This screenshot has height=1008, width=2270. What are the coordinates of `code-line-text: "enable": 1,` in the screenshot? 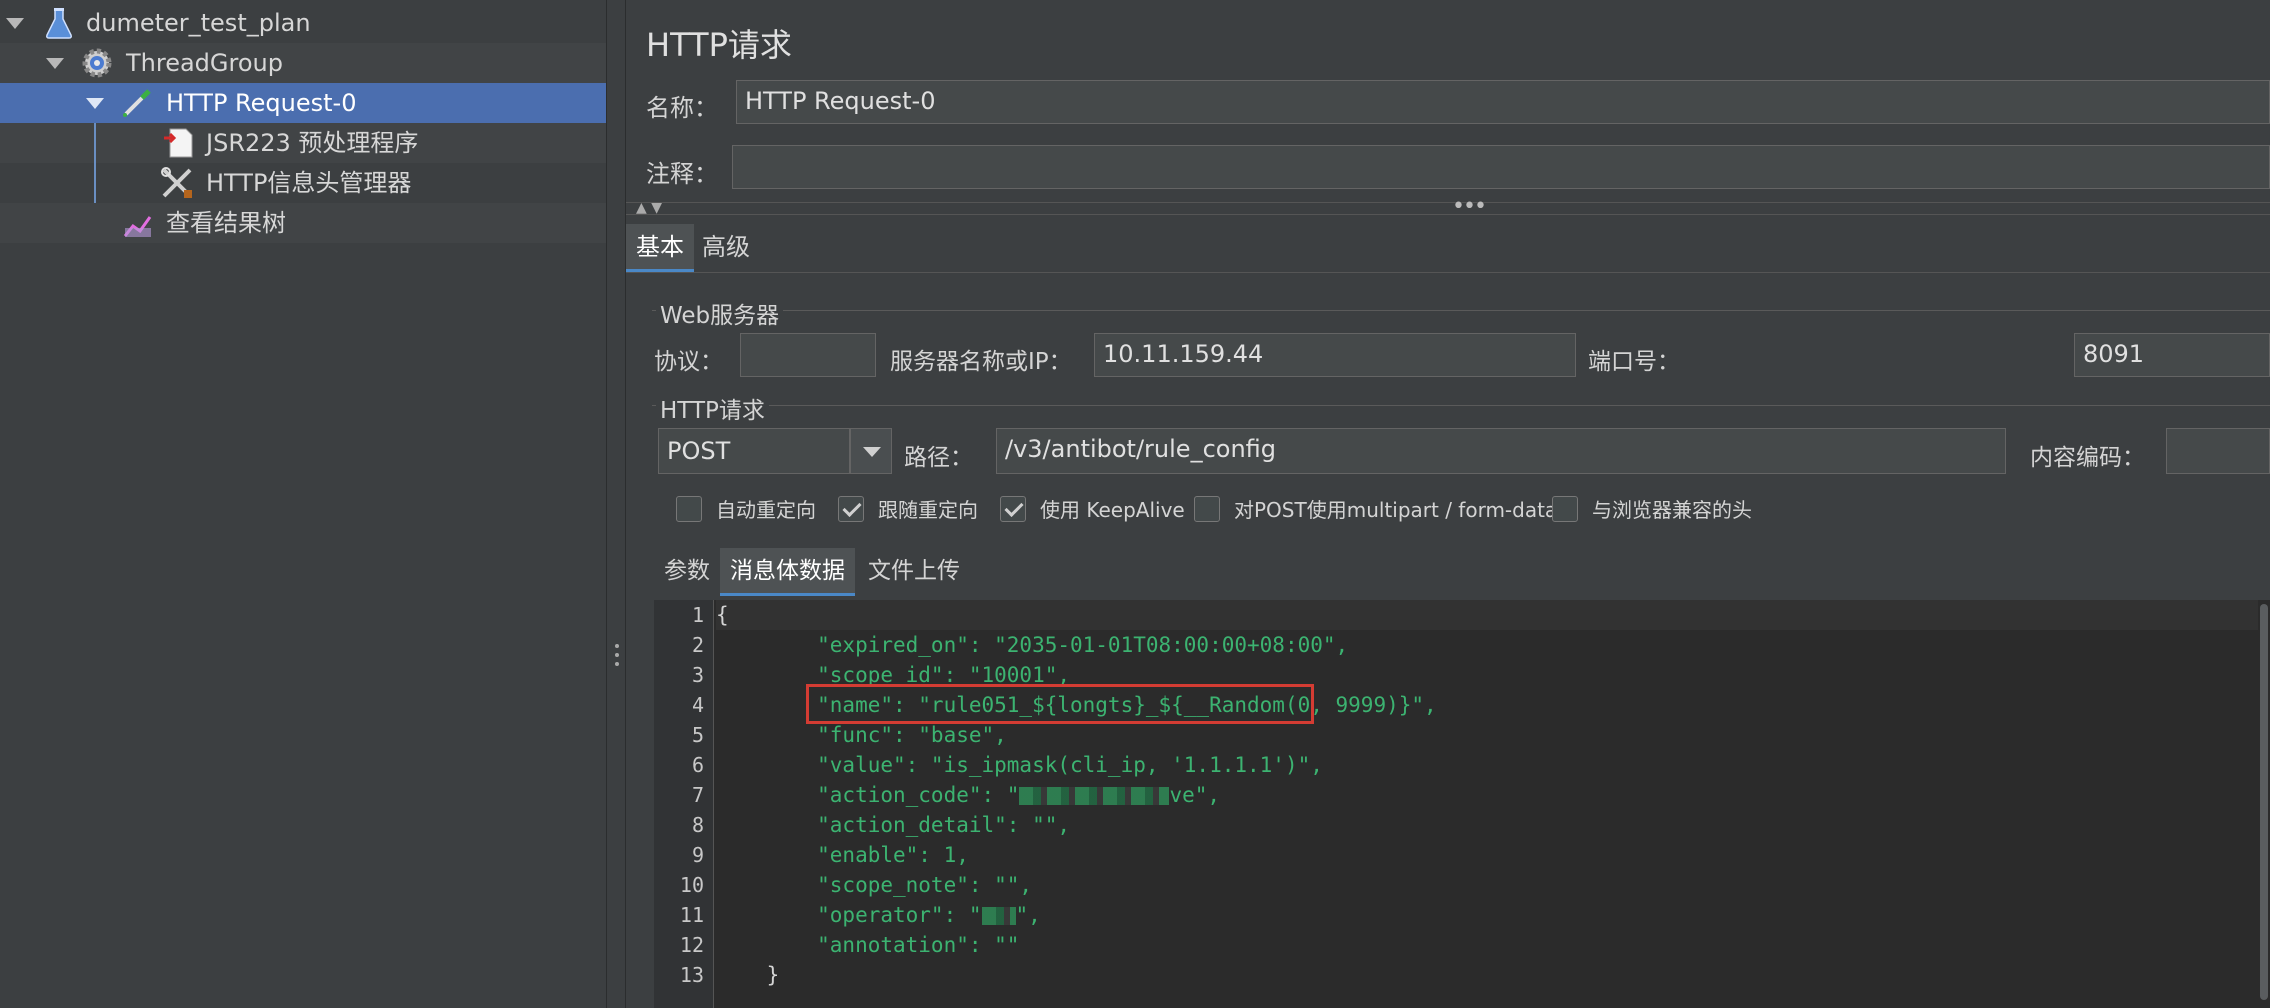 It's located at (842, 855).